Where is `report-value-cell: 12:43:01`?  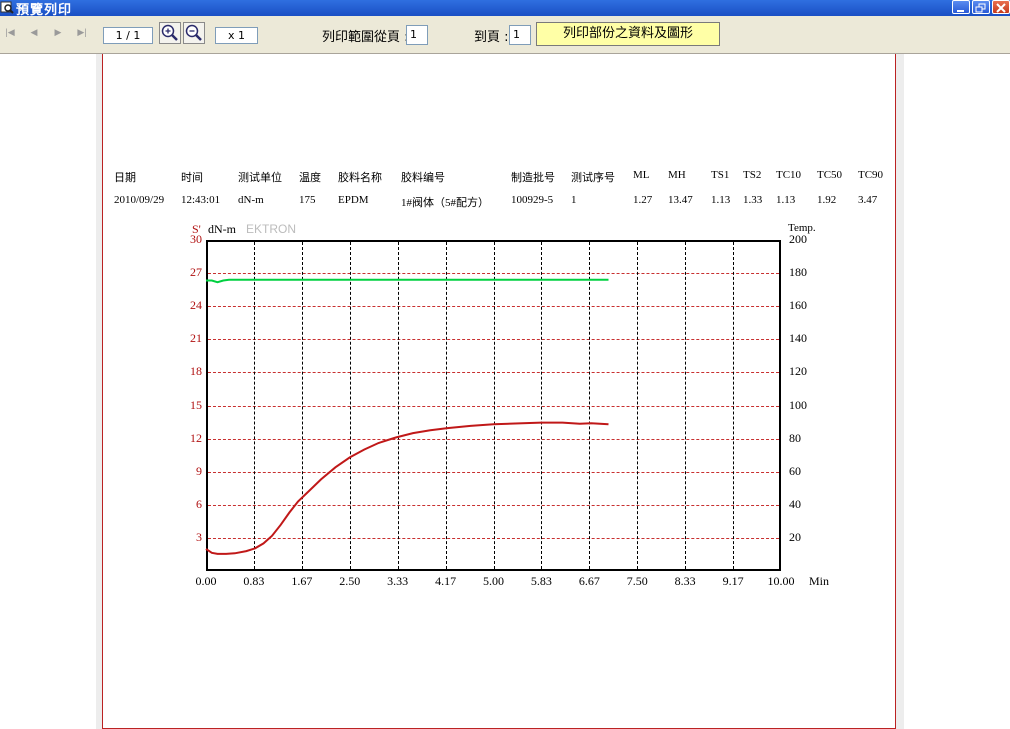 report-value-cell: 12:43:01 is located at coordinates (201, 200).